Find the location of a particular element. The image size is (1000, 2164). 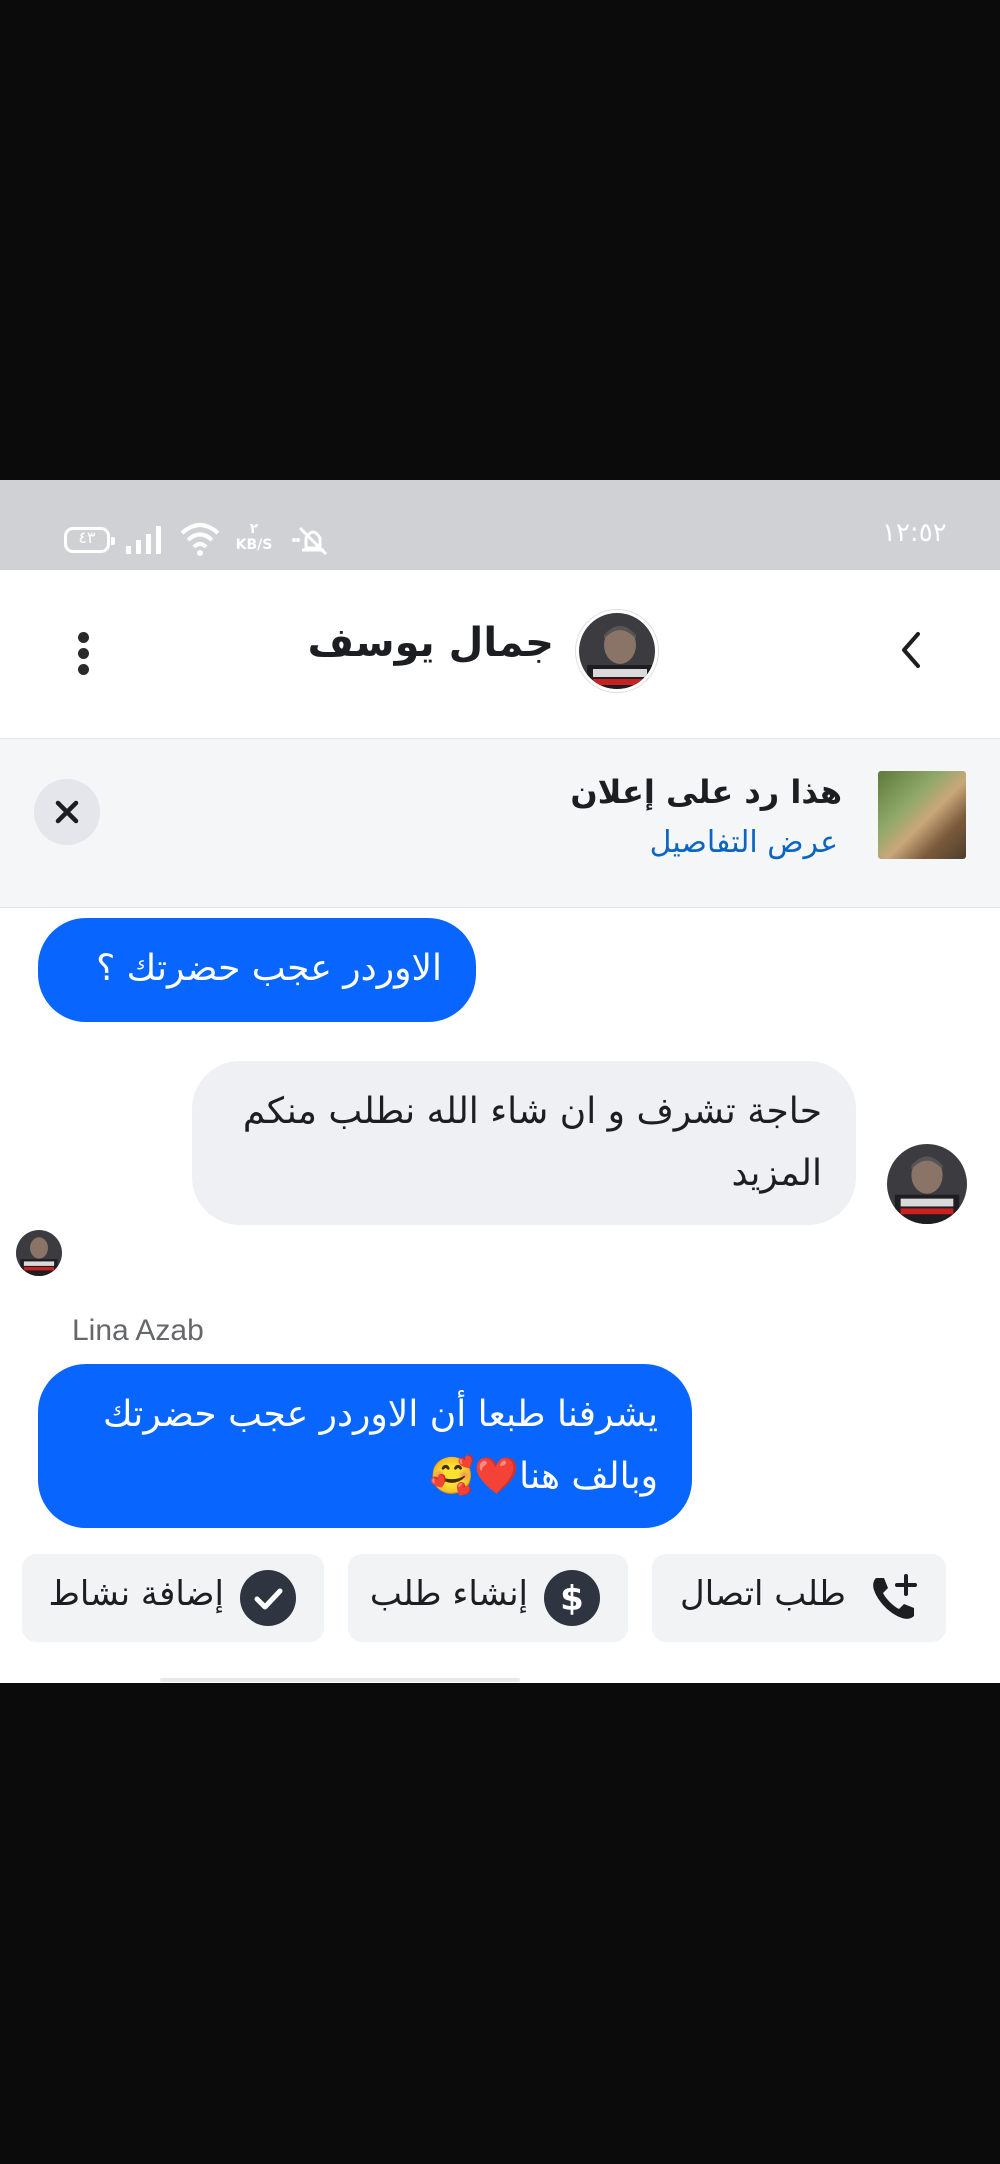

dollar-icon: $ is located at coordinates (572, 1598).